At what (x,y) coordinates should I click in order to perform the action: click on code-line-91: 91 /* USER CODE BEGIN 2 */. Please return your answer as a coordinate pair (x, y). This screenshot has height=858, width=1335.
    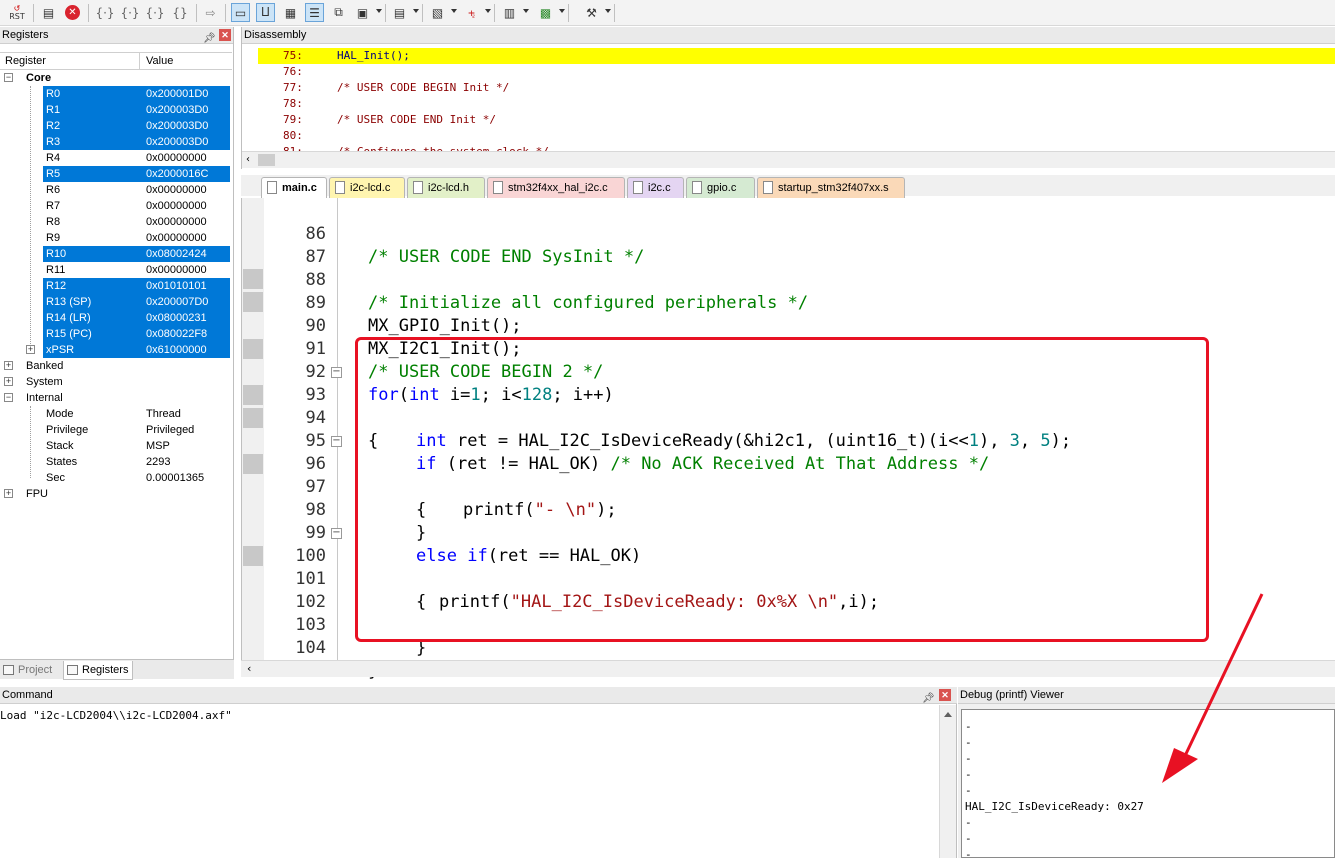
    Looking at the image, I should click on (788, 348).